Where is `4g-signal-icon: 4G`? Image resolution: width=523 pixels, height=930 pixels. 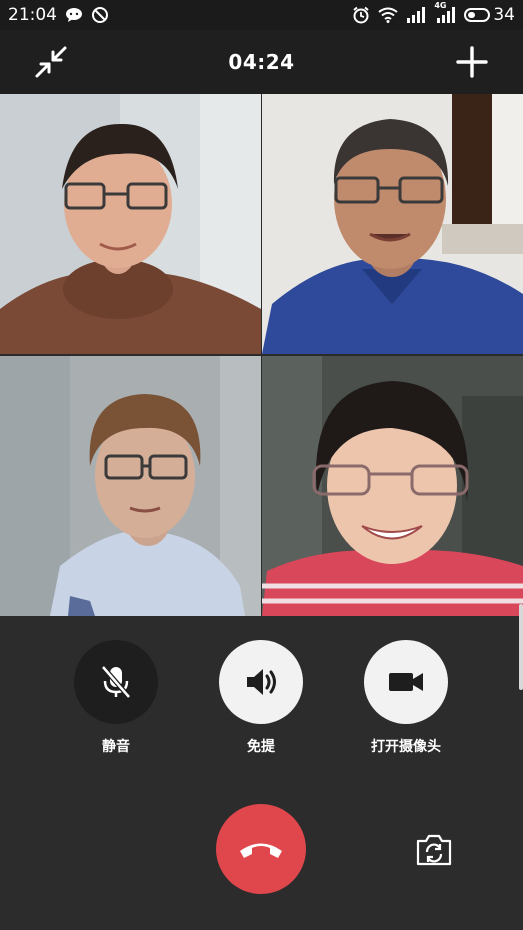 4g-signal-icon: 4G is located at coordinates (445, 12).